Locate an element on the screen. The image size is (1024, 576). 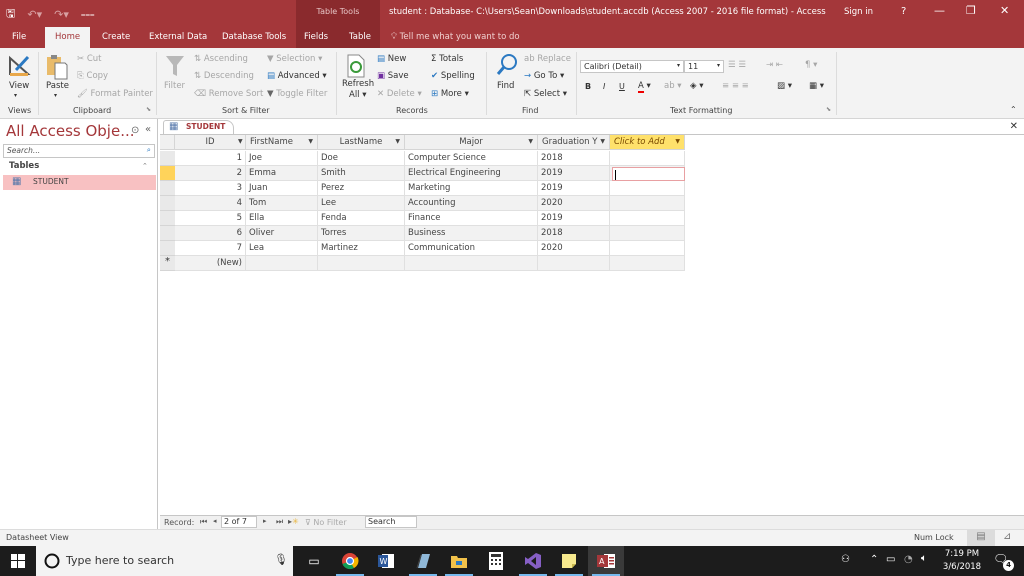
font-name-select: Calibri (Detail) ▾ is located at coordinates (632, 66).